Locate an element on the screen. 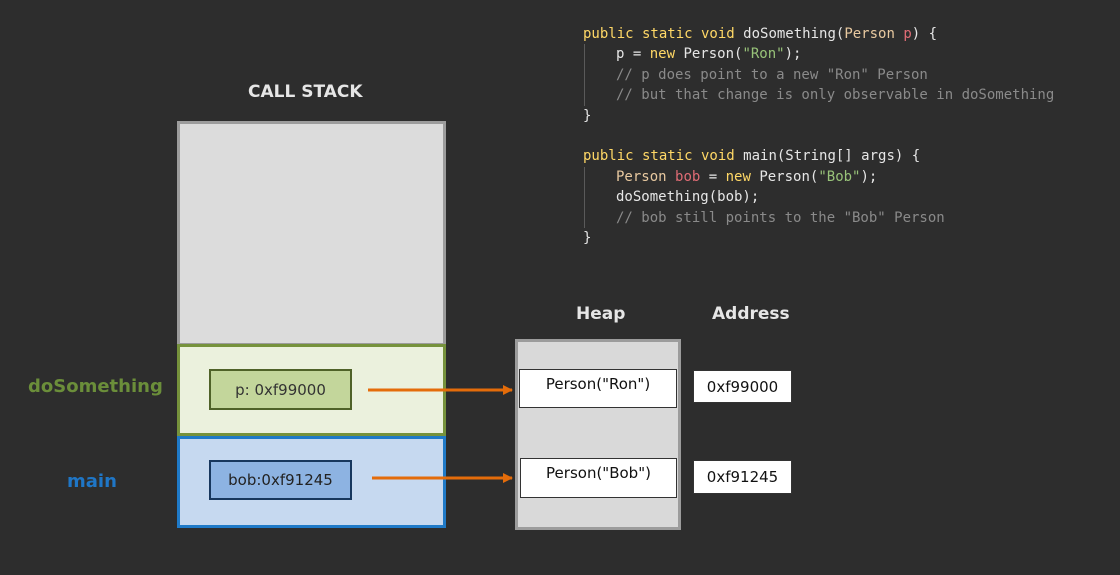 The image size is (1120, 575). code-token: "Bob" is located at coordinates (839, 176).